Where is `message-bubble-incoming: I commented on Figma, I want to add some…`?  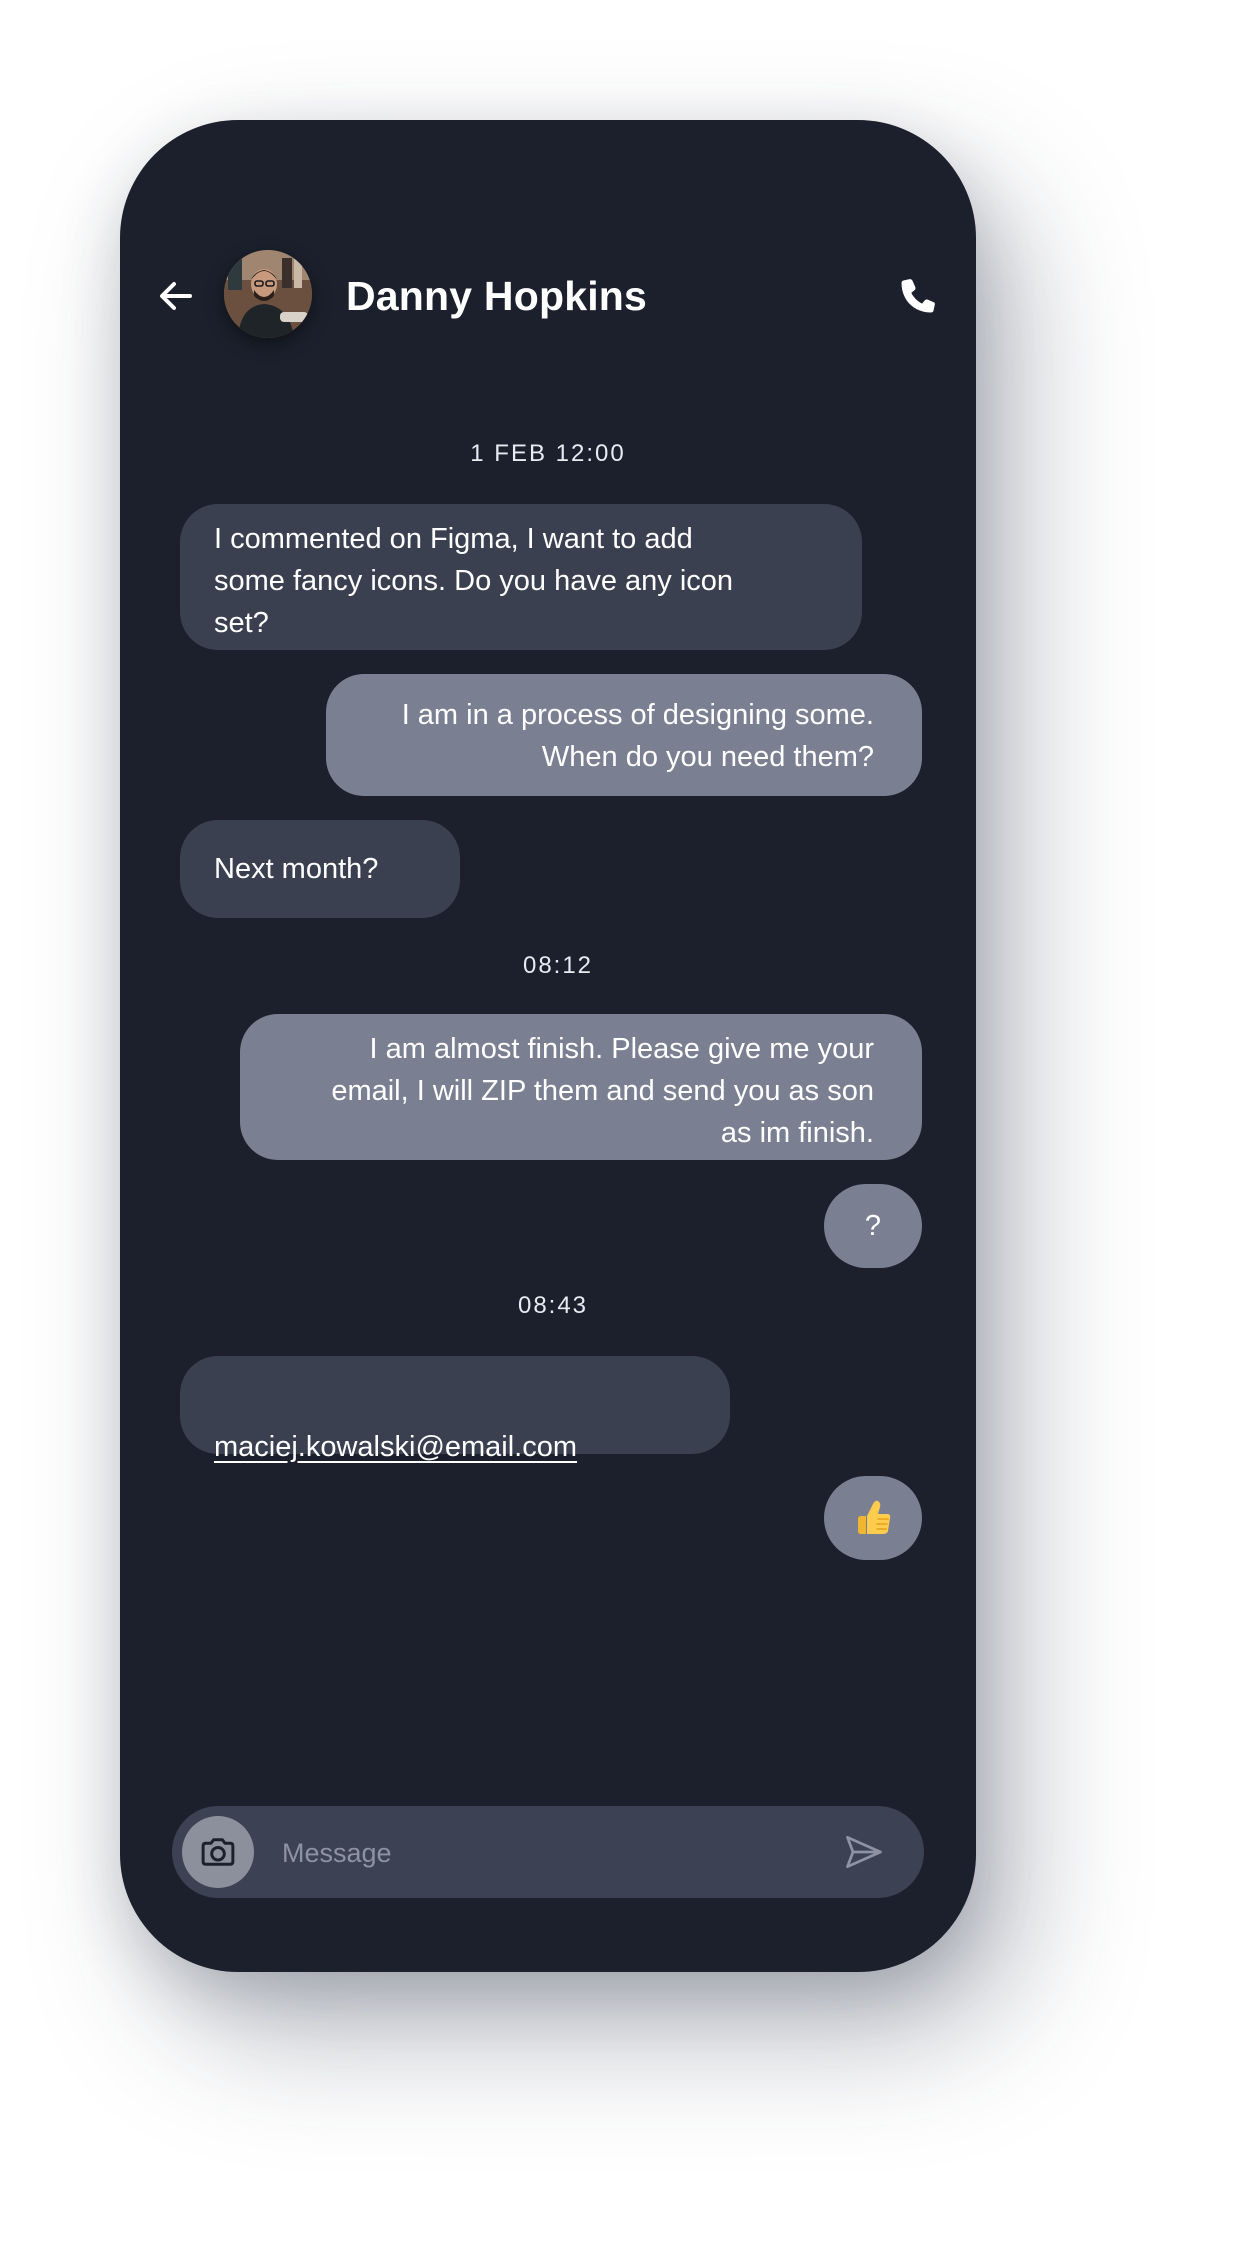 message-bubble-incoming: I commented on Figma, I want to add some… is located at coordinates (521, 577).